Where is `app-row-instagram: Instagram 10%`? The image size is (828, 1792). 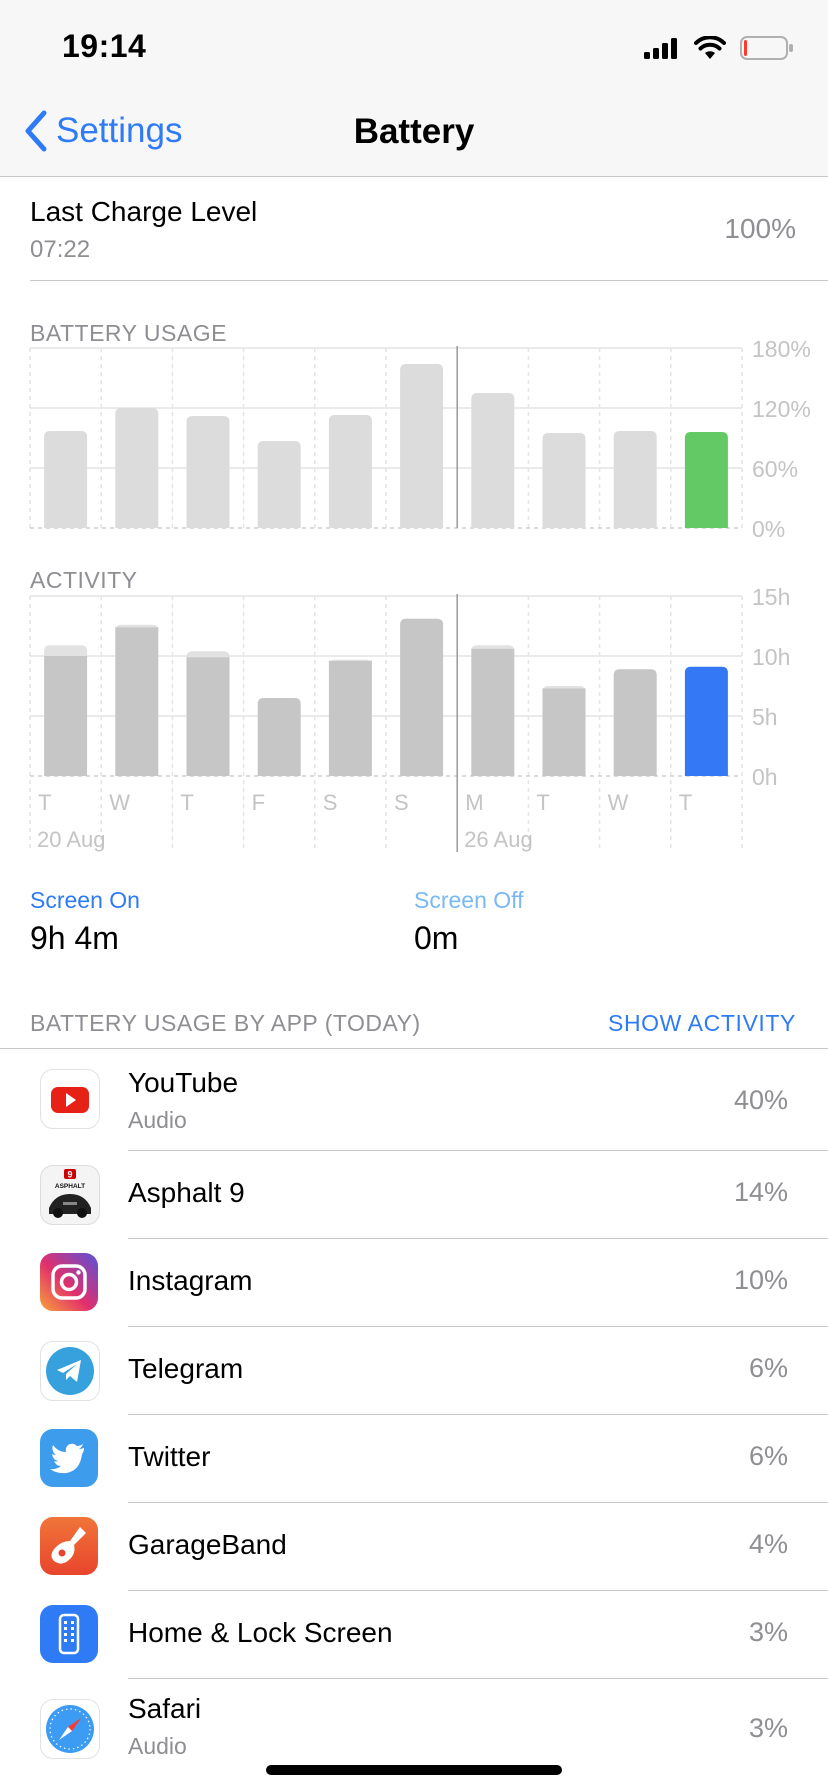 app-row-instagram: Instagram 10% is located at coordinates (414, 1282).